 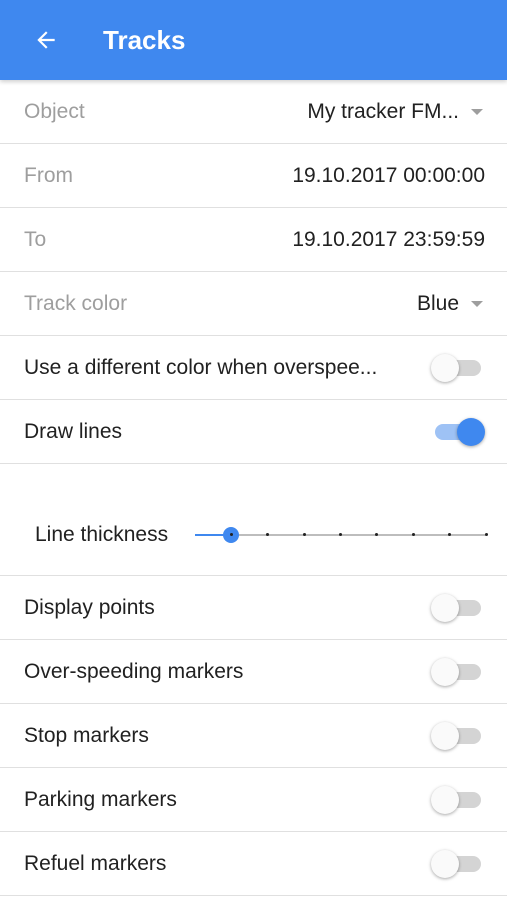 I want to click on app-bar: Tracks, so click(x=253, y=40).